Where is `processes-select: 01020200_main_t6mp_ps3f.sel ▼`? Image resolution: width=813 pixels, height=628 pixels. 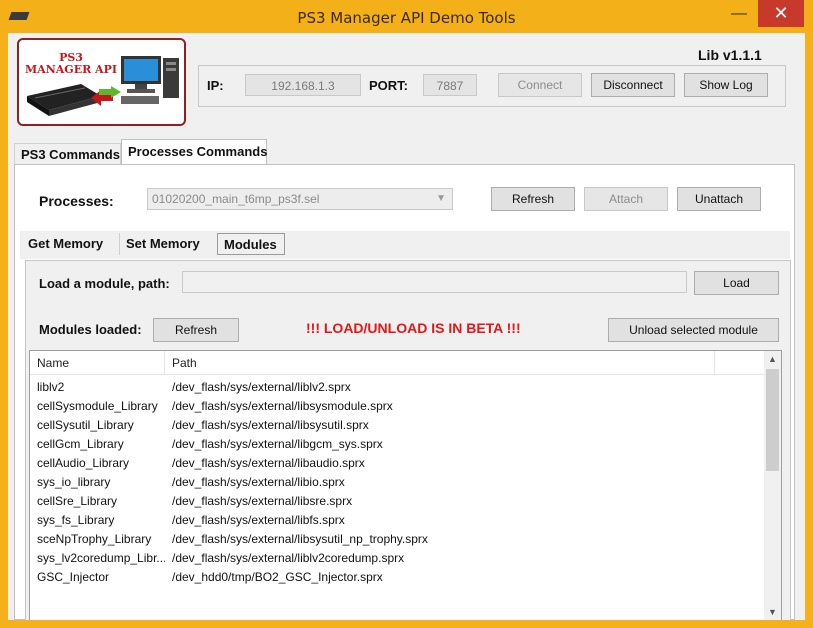 processes-select: 01020200_main_t6mp_ps3f.sel ▼ is located at coordinates (300, 199).